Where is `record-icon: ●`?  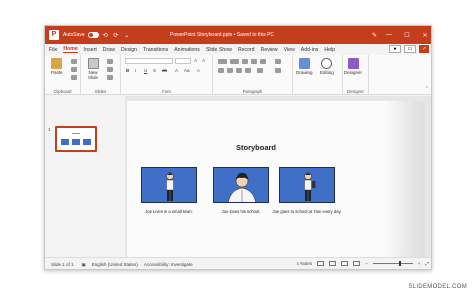 record-icon: ● is located at coordinates (395, 49).